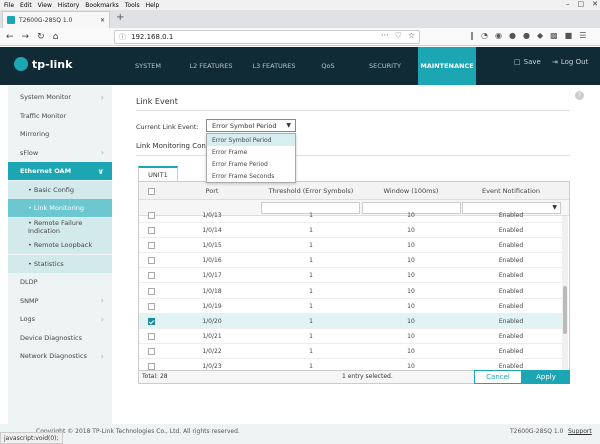  I want to click on new-tab-button: +, so click(120, 17).